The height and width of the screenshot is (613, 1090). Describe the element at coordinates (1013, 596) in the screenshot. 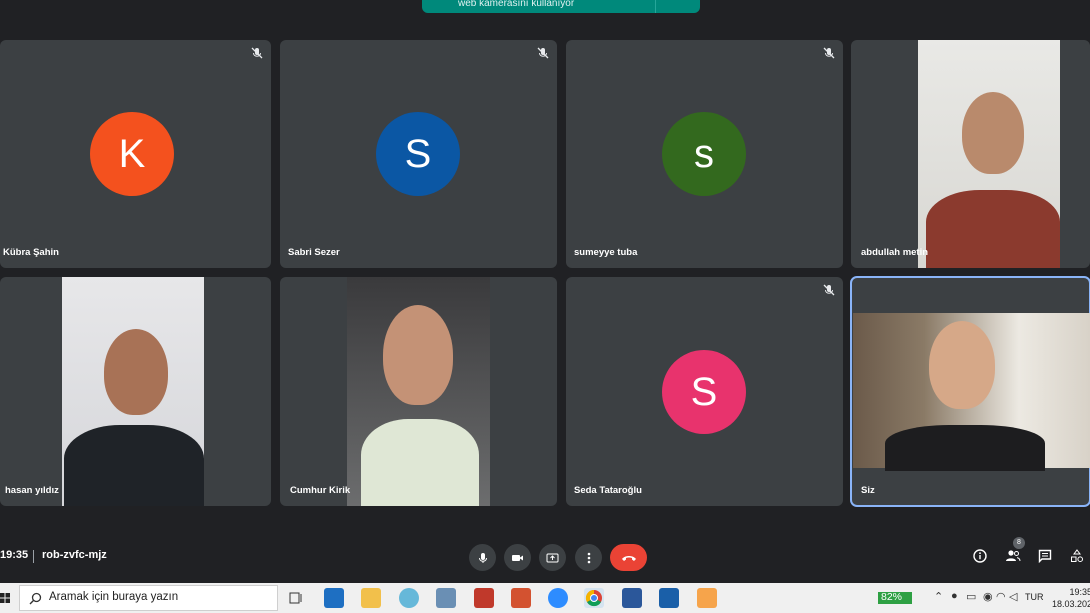

I see `volume-icon: ◁` at that location.